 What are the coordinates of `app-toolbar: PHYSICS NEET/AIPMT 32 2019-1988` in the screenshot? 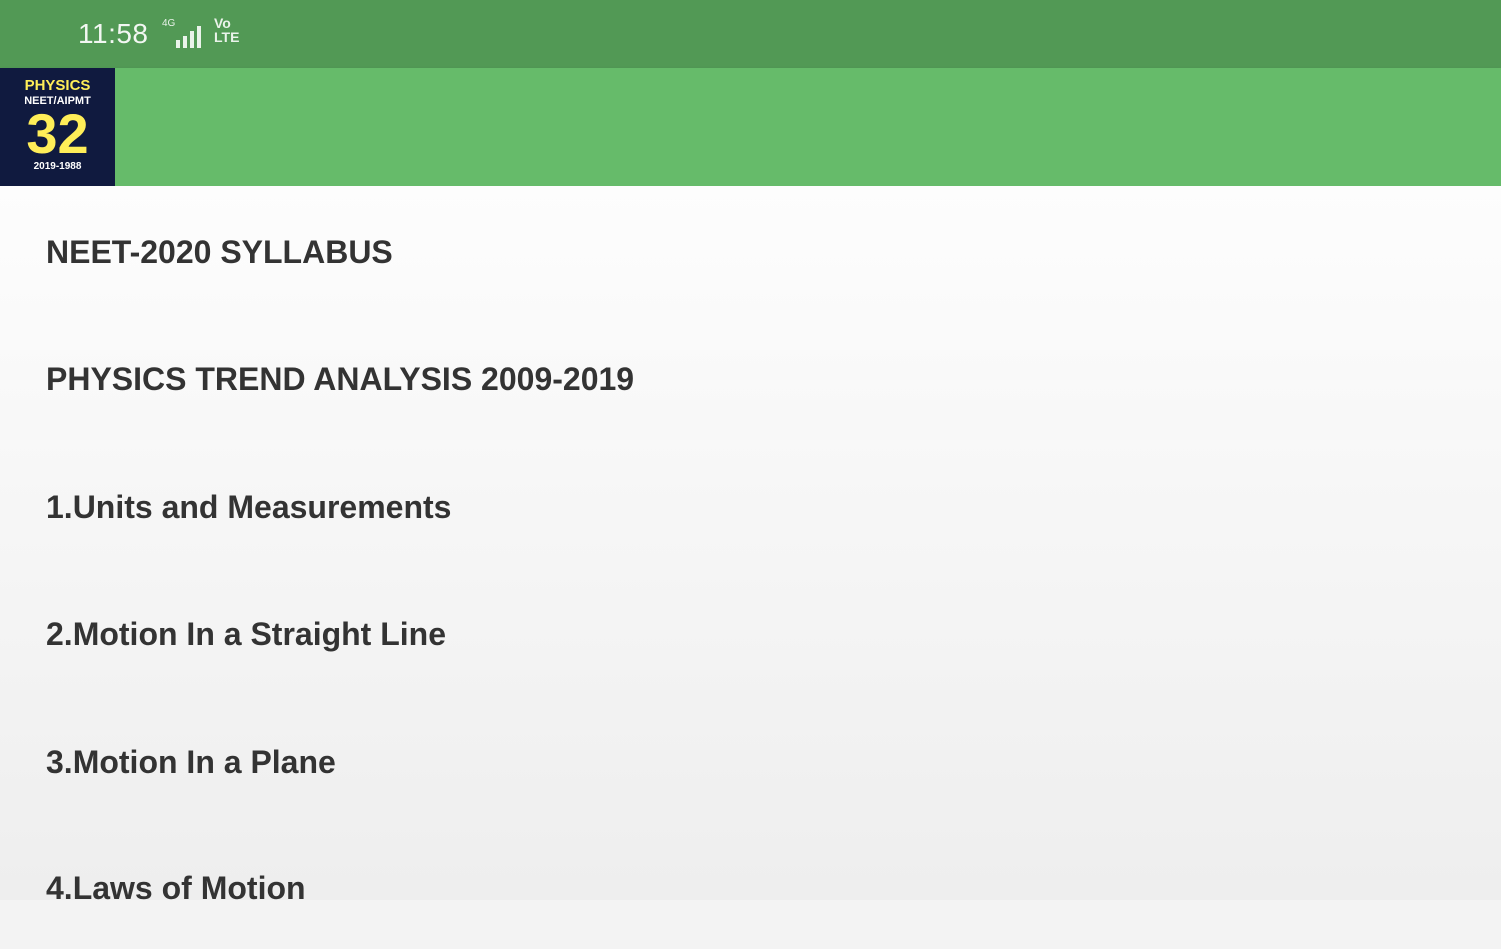 It's located at (750, 127).